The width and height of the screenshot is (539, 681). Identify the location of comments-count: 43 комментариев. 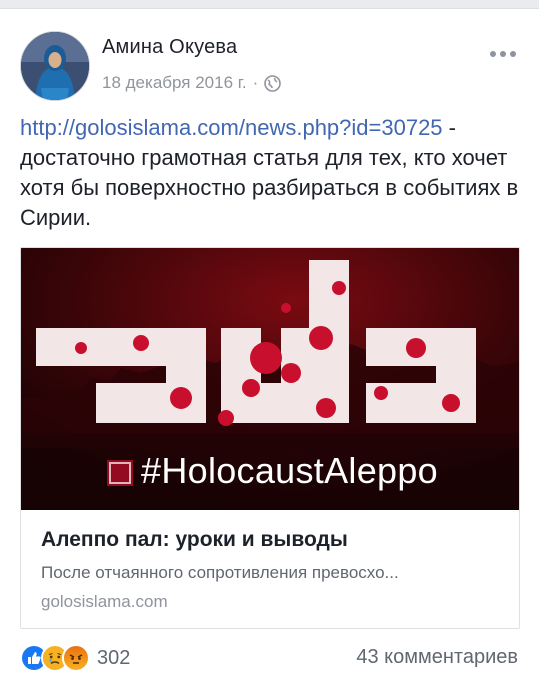
(437, 657).